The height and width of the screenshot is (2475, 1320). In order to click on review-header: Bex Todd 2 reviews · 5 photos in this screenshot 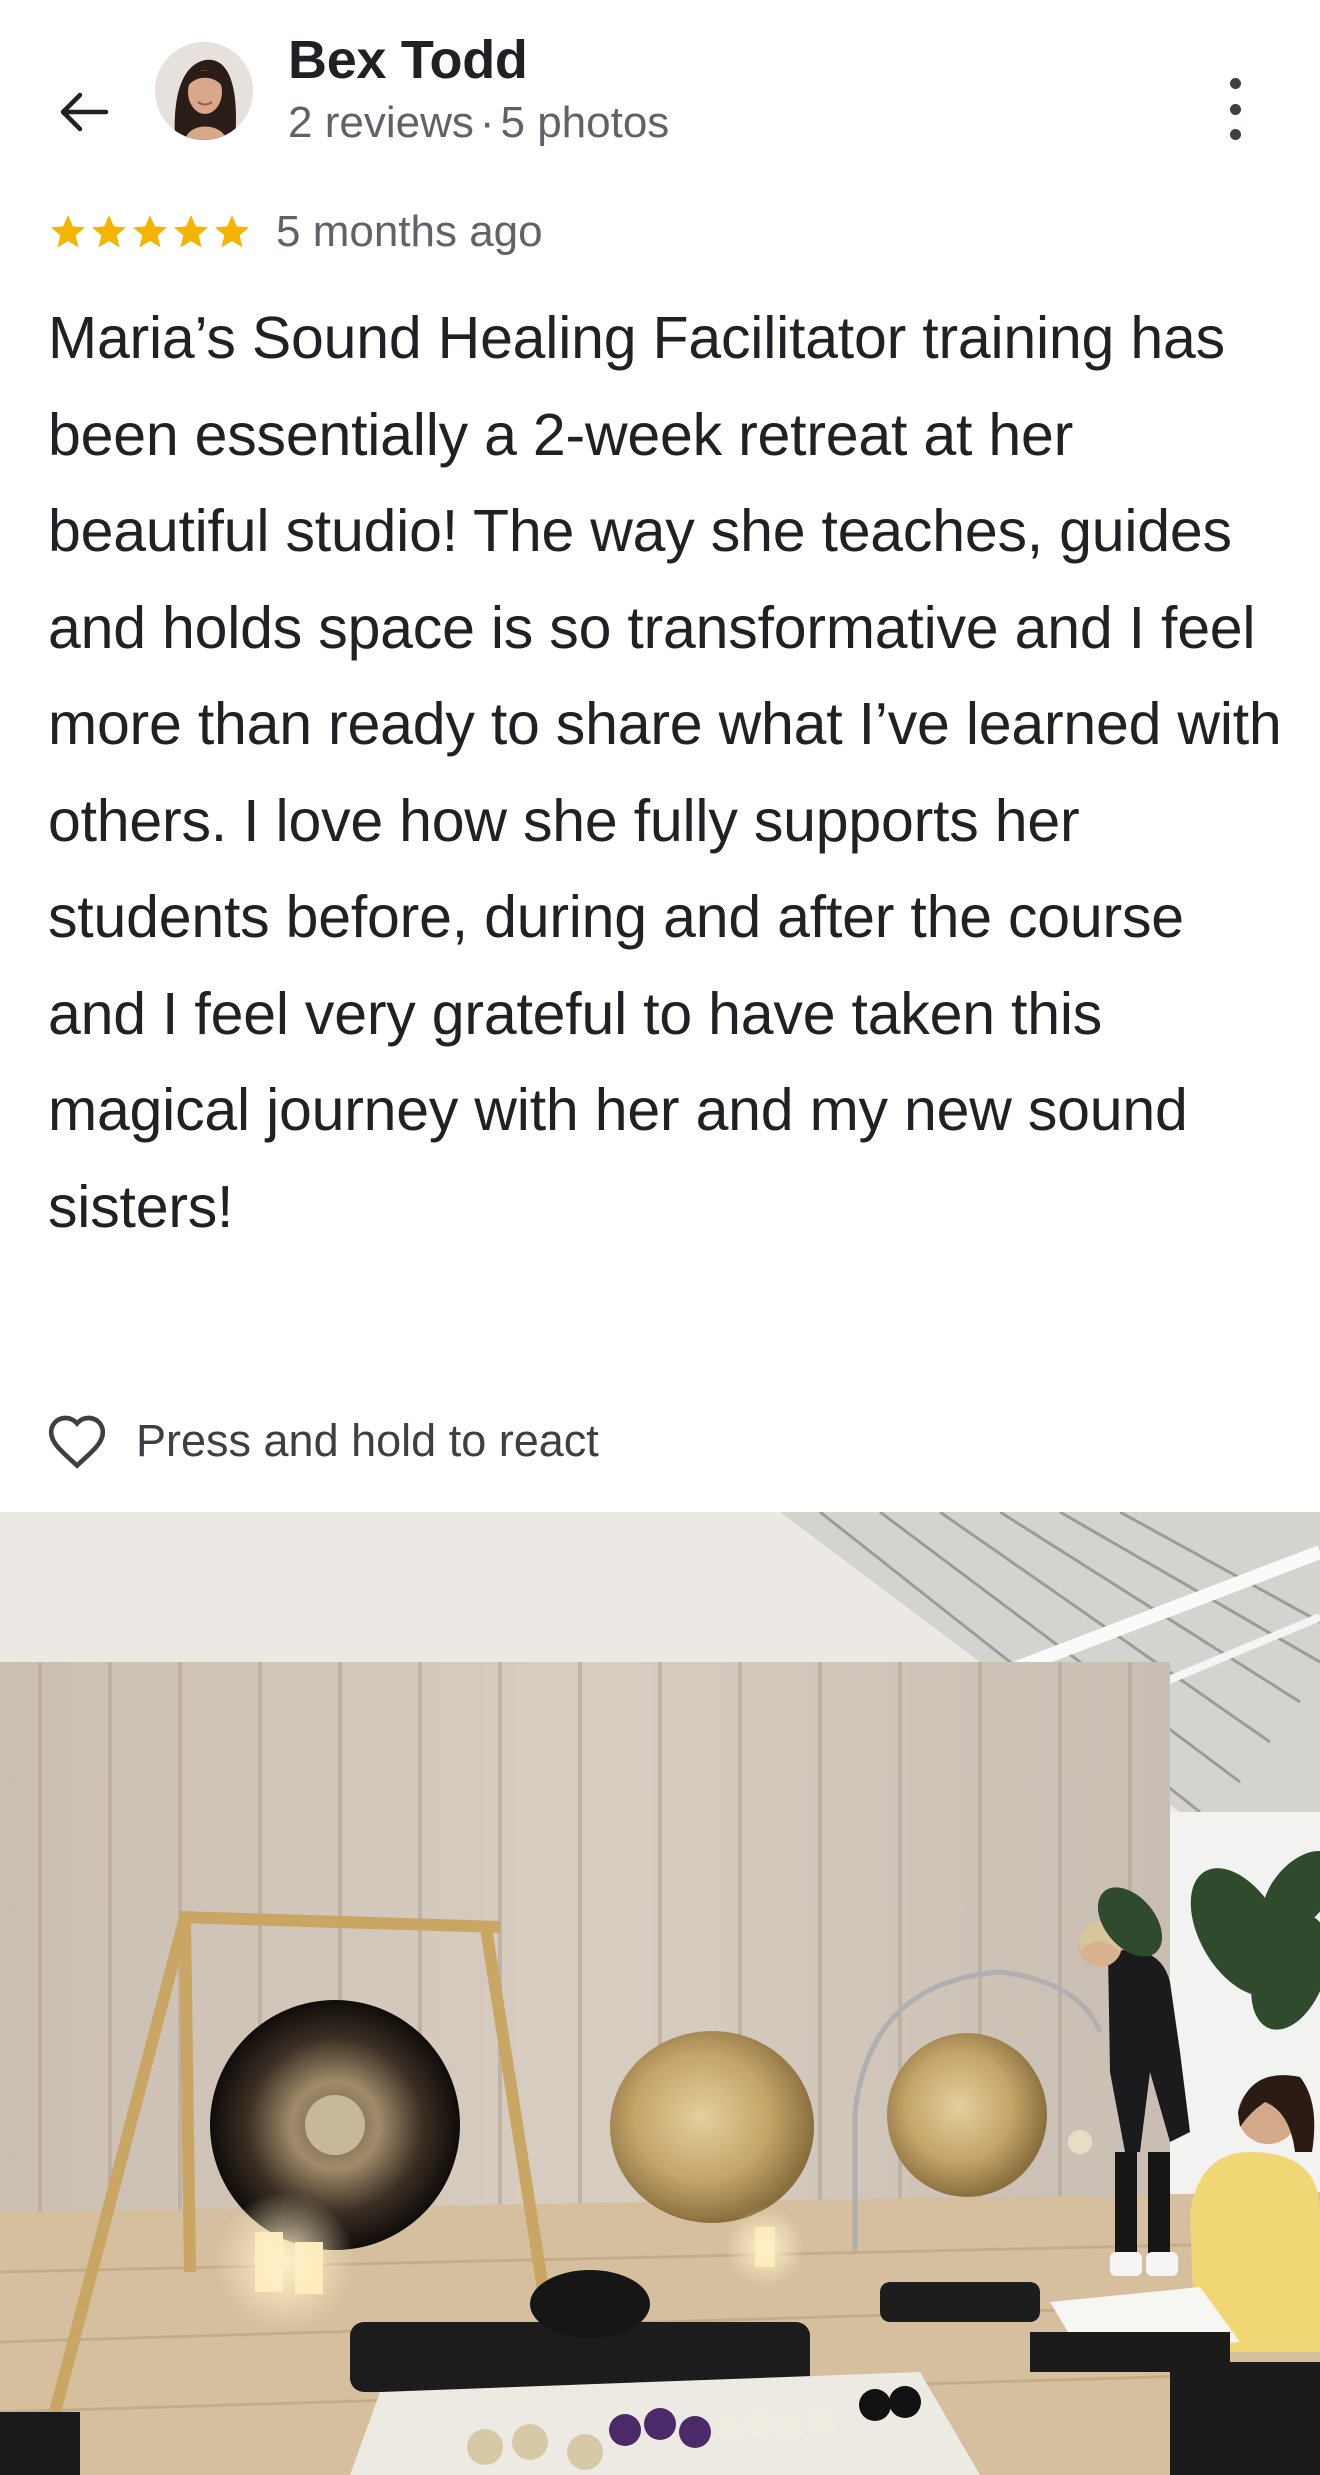, I will do `click(660, 85)`.